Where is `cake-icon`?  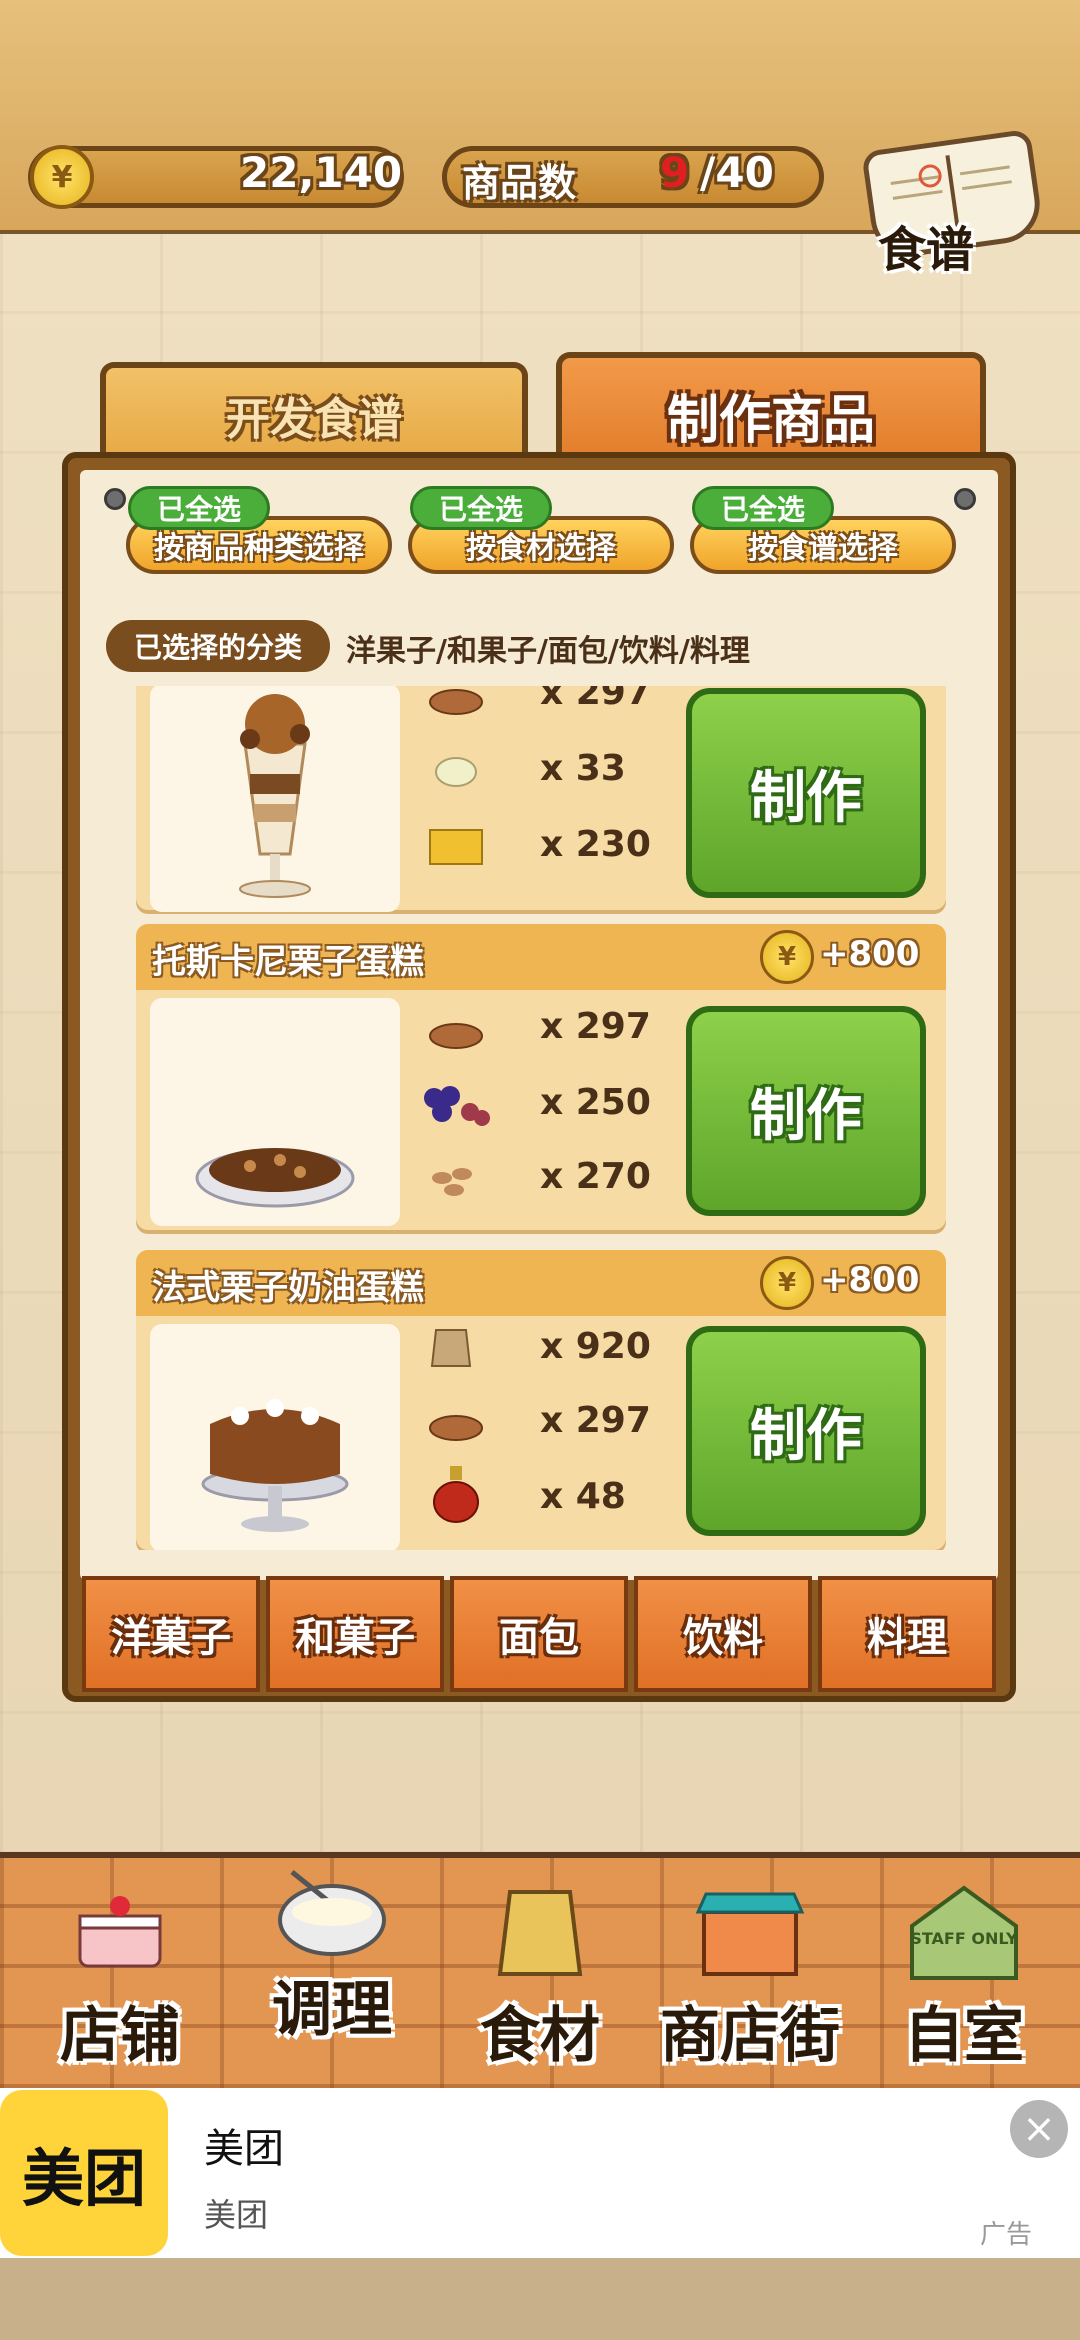 cake-icon is located at coordinates (120, 1927).